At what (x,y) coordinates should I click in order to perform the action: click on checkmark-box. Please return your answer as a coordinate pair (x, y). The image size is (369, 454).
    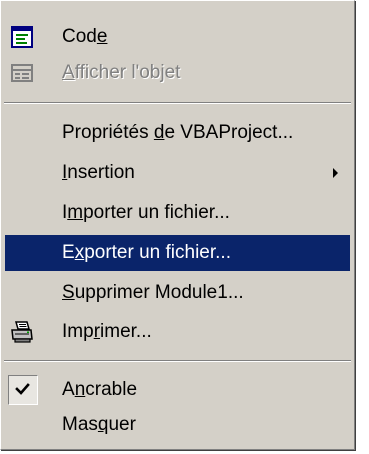
    Looking at the image, I should click on (23, 390).